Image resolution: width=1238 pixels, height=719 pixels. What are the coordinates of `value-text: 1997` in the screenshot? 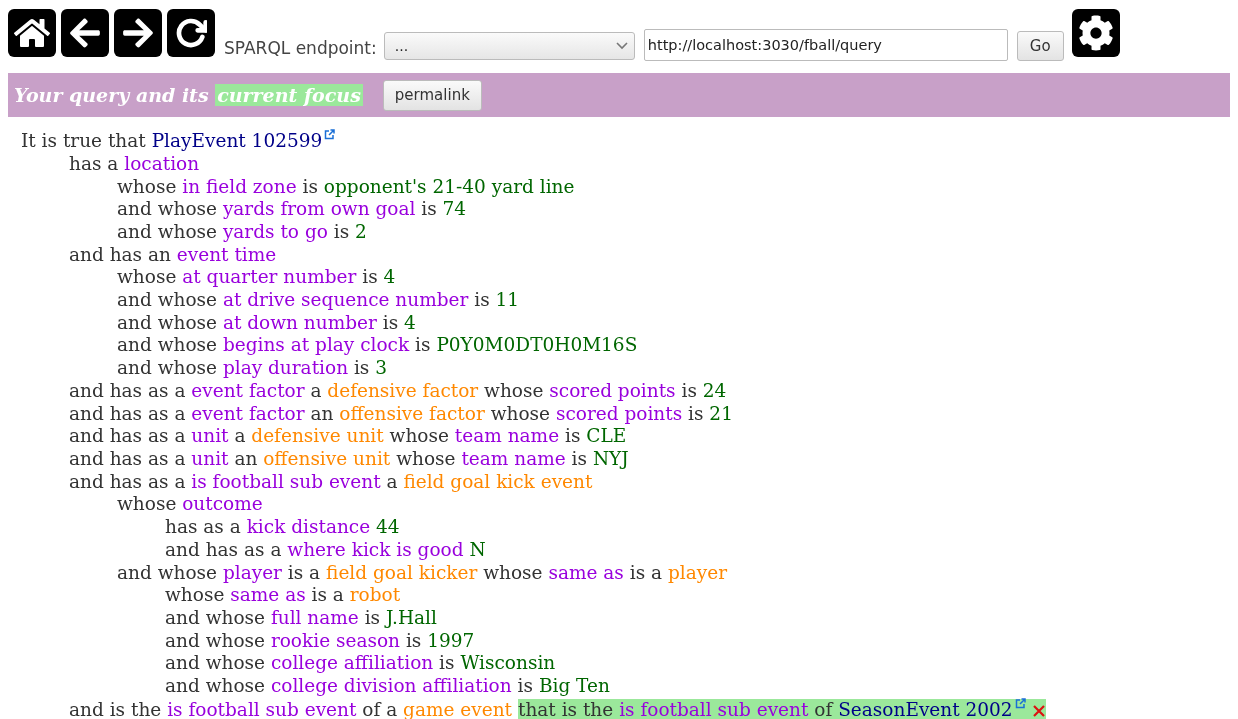 It's located at (451, 640).